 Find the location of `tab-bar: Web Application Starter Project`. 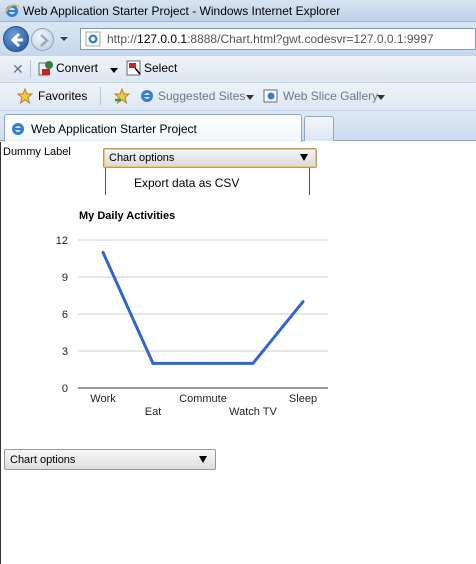

tab-bar: Web Application Starter Project is located at coordinates (238, 126).